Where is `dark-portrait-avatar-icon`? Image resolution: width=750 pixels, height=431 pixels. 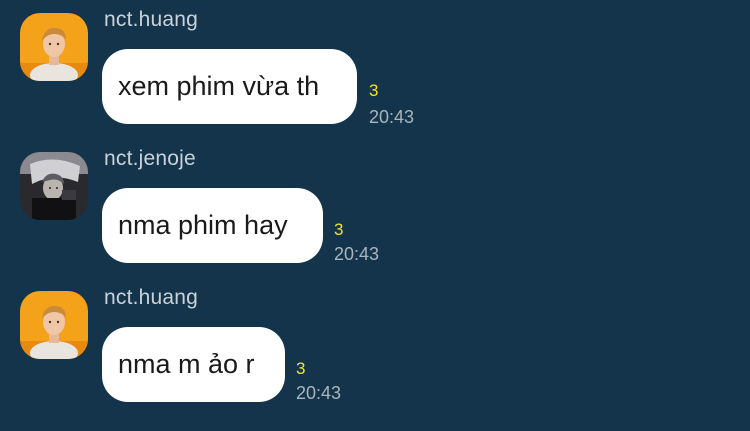
dark-portrait-avatar-icon is located at coordinates (54, 186).